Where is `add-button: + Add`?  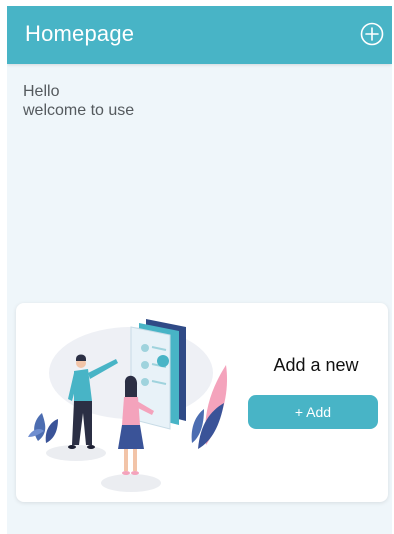
add-button: + Add is located at coordinates (313, 412).